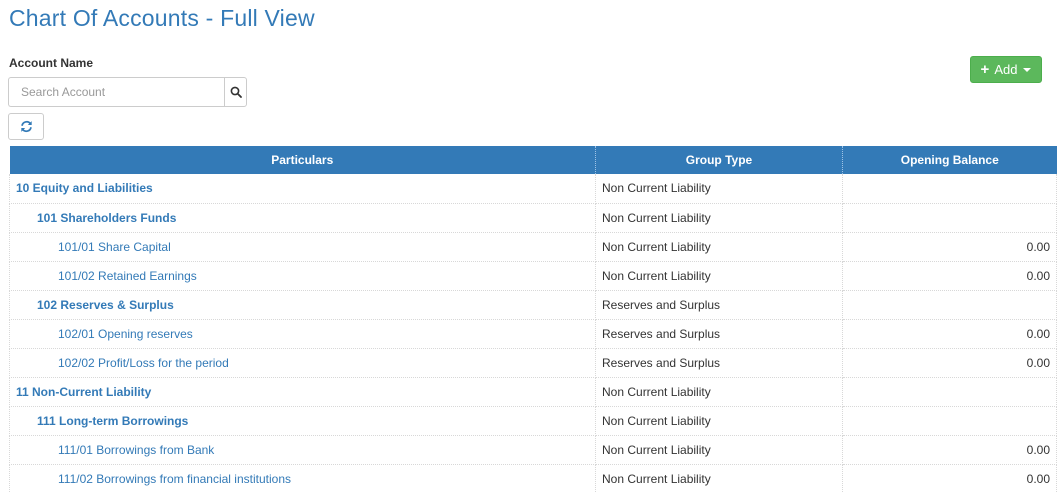 The height and width of the screenshot is (493, 1058). Describe the element at coordinates (83, 392) in the screenshot. I see `account-group-link: 11 Non-Current Liability` at that location.